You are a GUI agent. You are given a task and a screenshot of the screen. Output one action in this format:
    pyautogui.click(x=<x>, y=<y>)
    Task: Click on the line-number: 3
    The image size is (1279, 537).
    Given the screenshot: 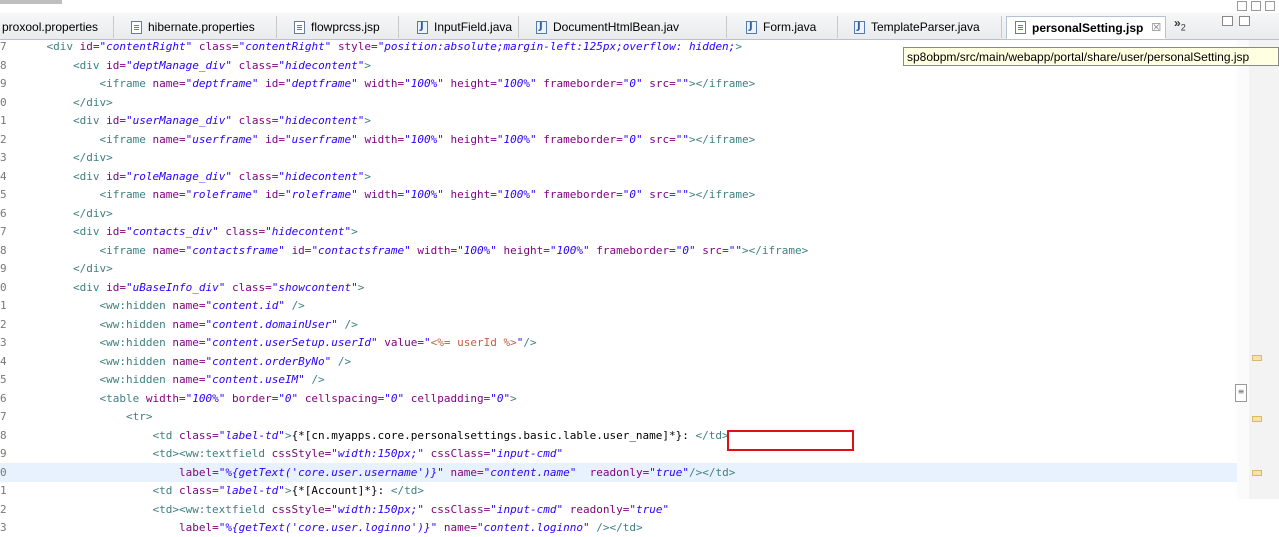 What is the action you would take?
    pyautogui.click(x=3, y=342)
    